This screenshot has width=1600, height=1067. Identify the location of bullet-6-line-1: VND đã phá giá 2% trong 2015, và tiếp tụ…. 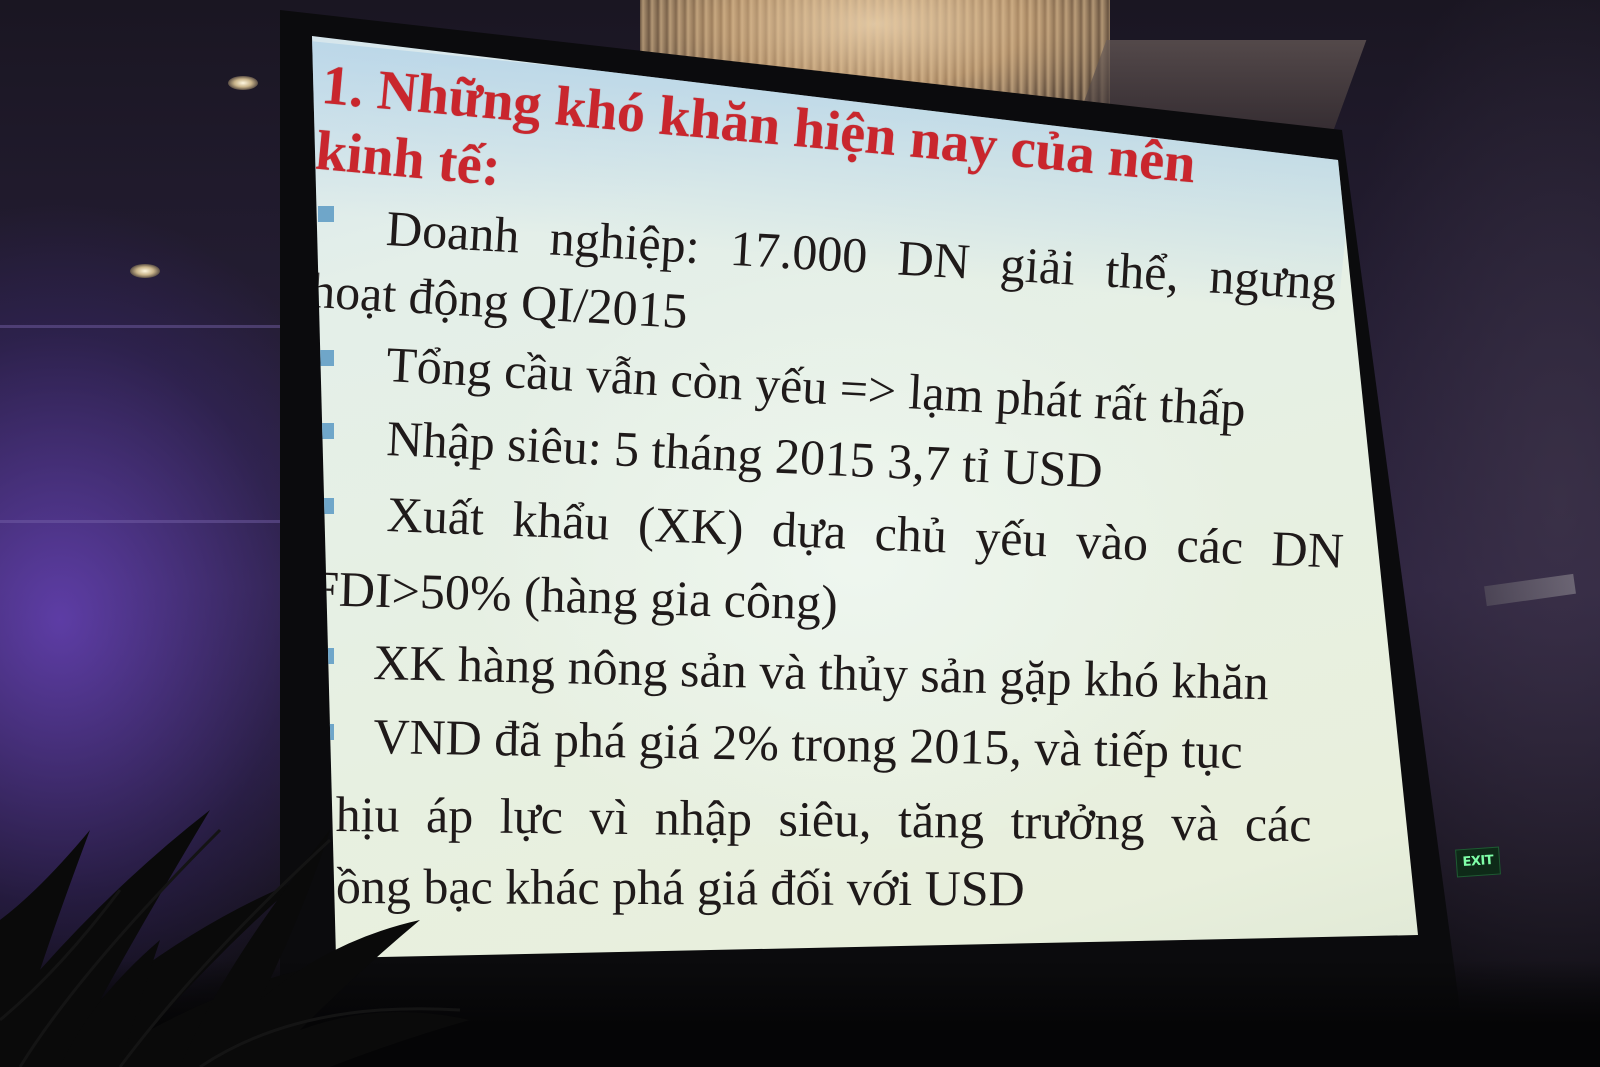
(808, 744).